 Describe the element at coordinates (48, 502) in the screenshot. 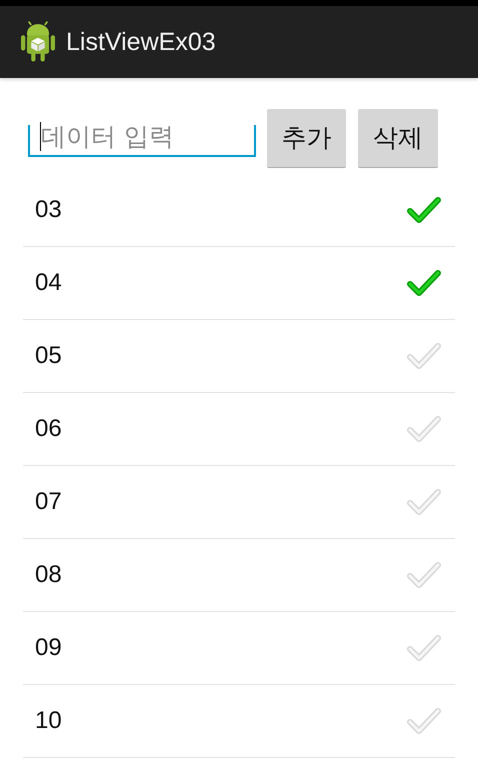

I see `item-label: 07` at that location.